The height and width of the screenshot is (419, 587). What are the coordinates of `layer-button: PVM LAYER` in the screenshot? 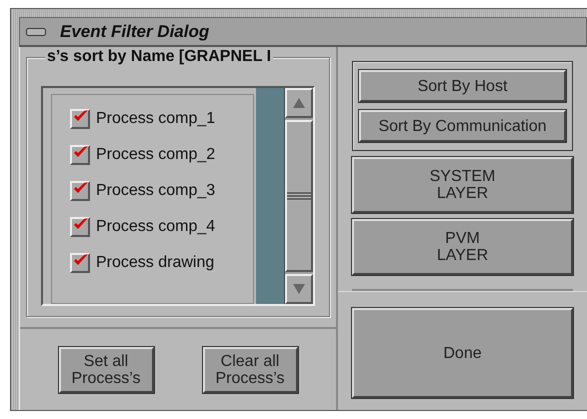 It's located at (462, 247).